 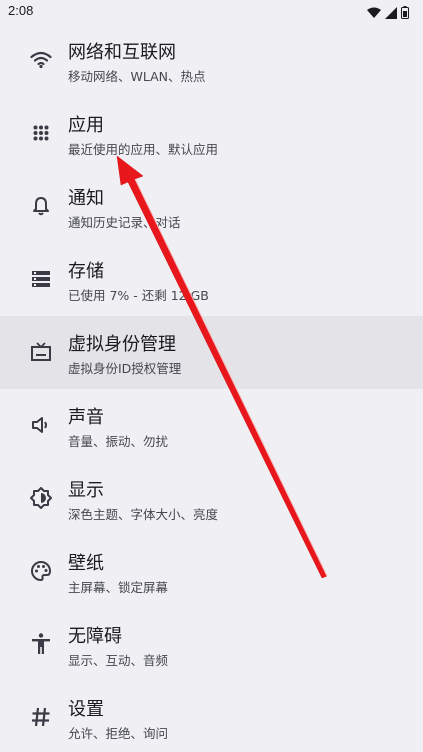 What do you see at coordinates (211, 716) in the screenshot?
I see `settings-item-permissions: 设置 允许、拒绝、询问` at bounding box center [211, 716].